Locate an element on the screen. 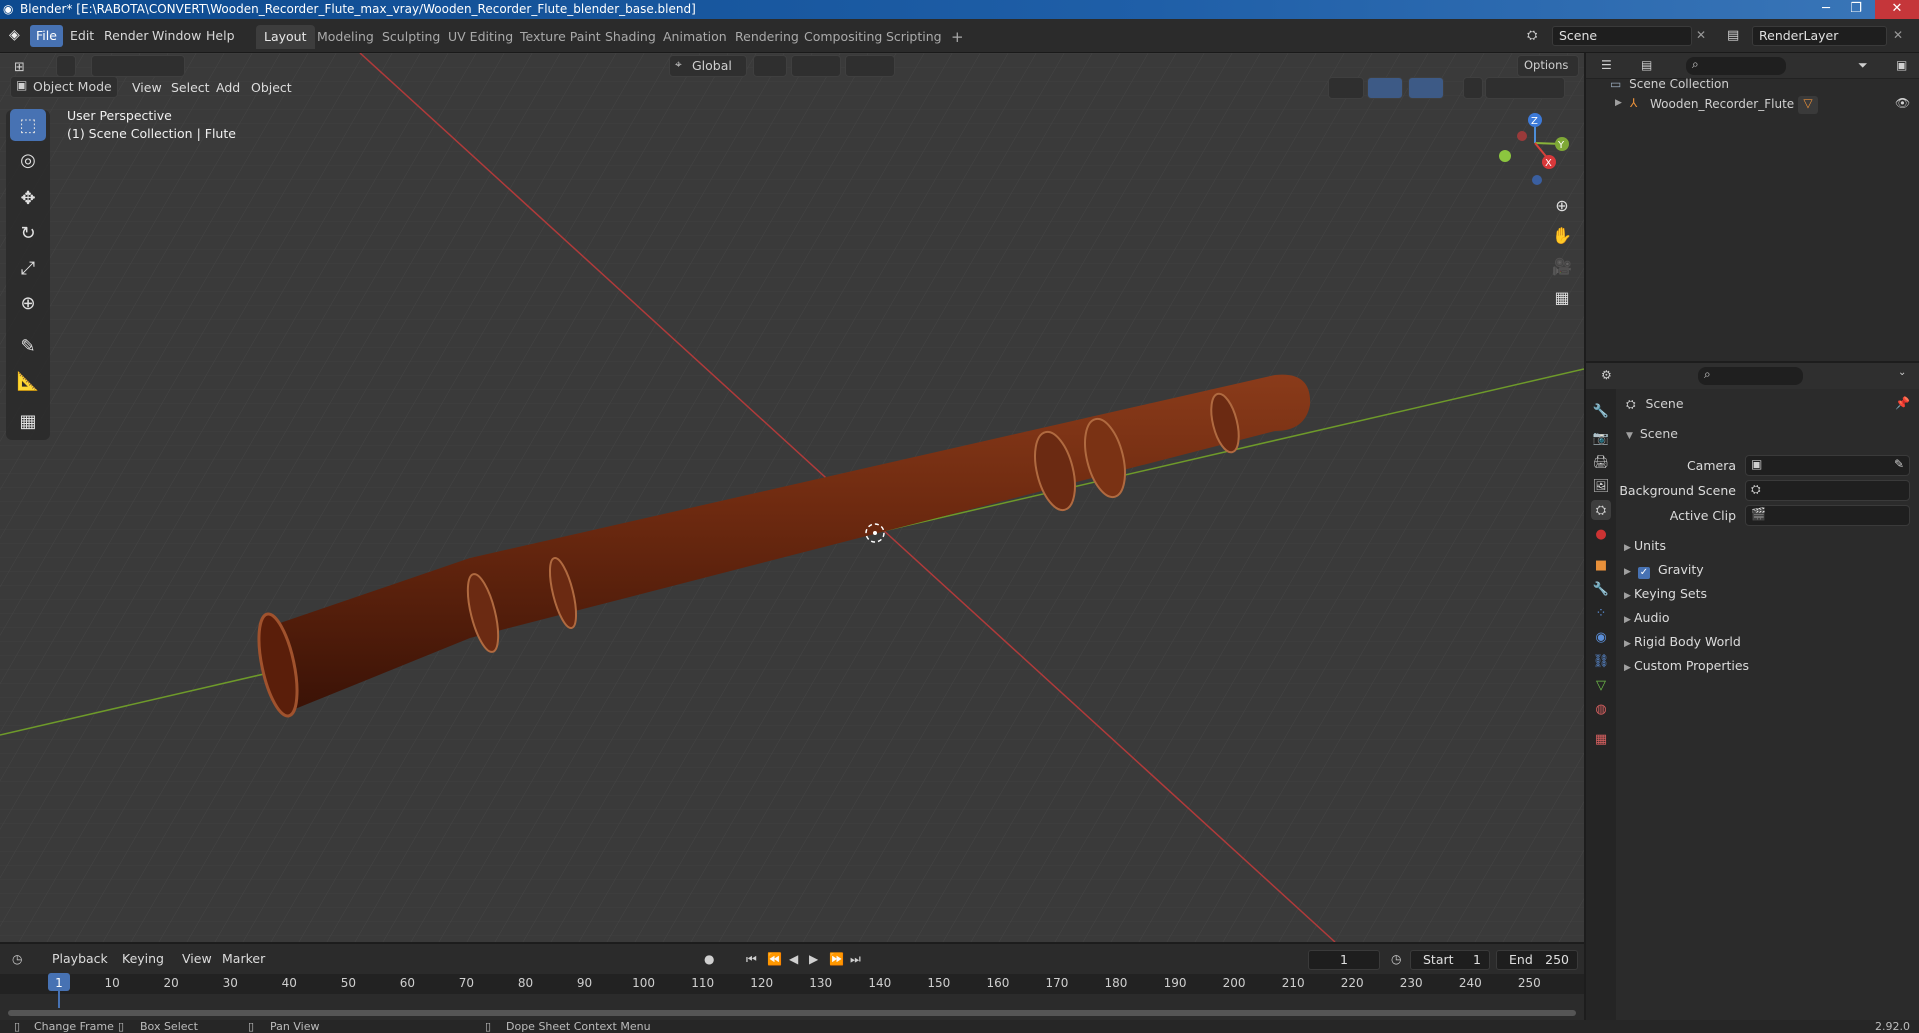  constraints-tab-icon: ⛓ is located at coordinates (1601, 661).